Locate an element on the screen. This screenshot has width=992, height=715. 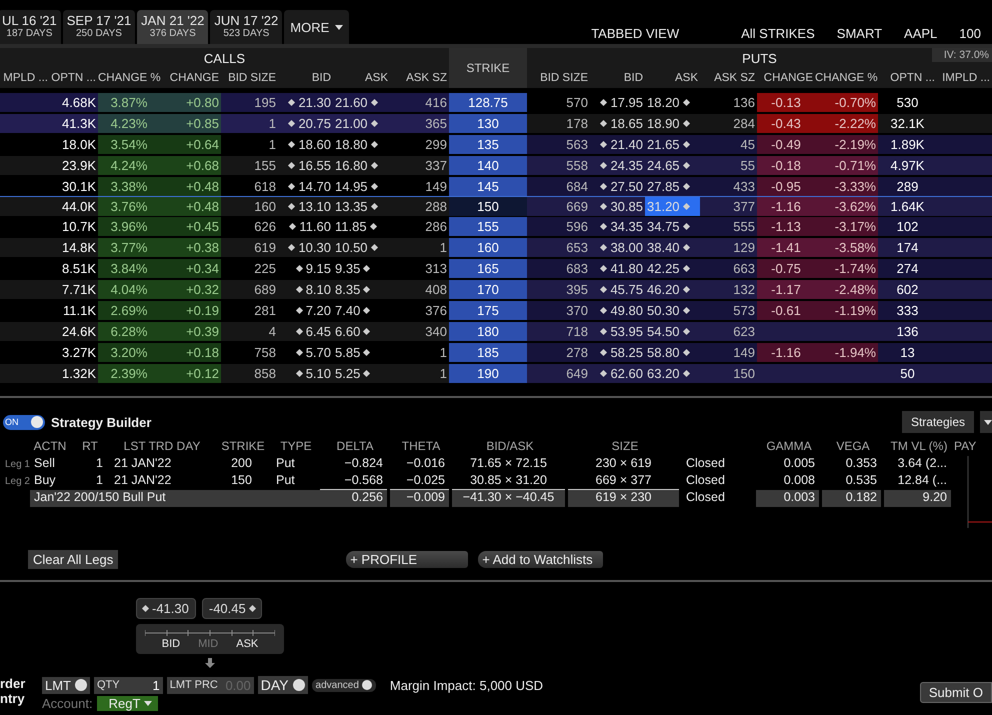
table-cell: 24.35 is located at coordinates (617, 165).